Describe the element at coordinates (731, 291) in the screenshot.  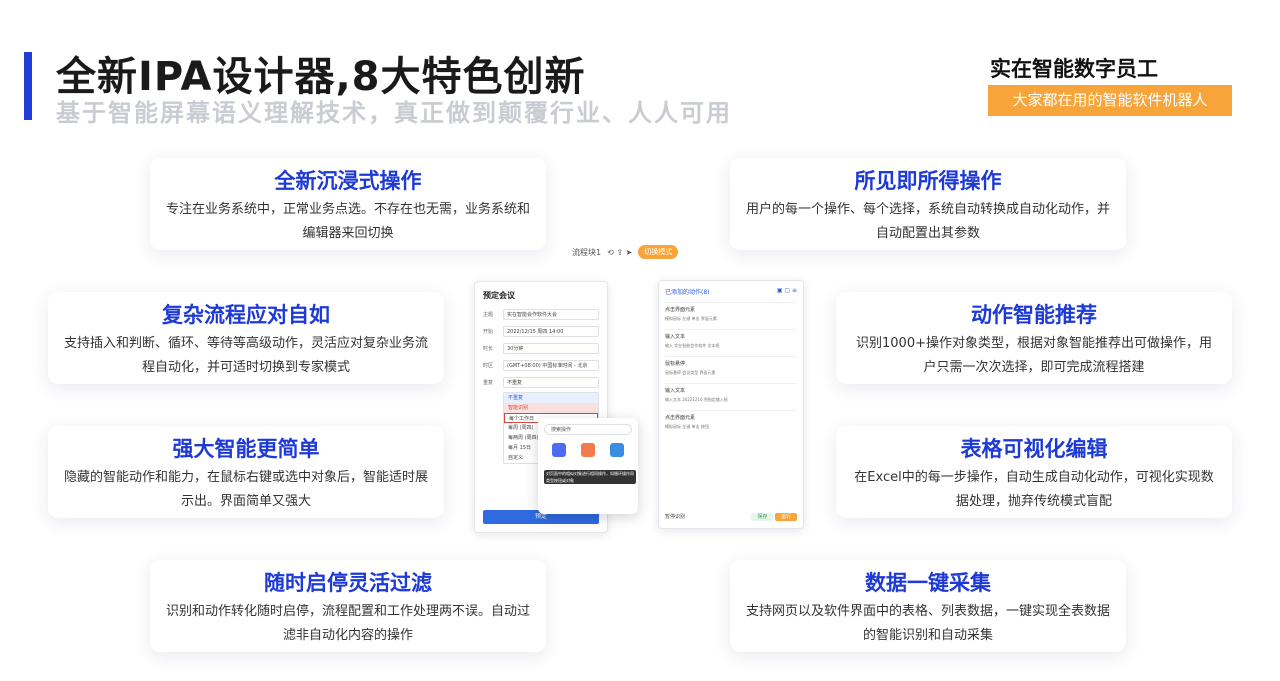
I see `mock-actions-header: 已添加的动作(8) ▣ ▢ ≡` at that location.